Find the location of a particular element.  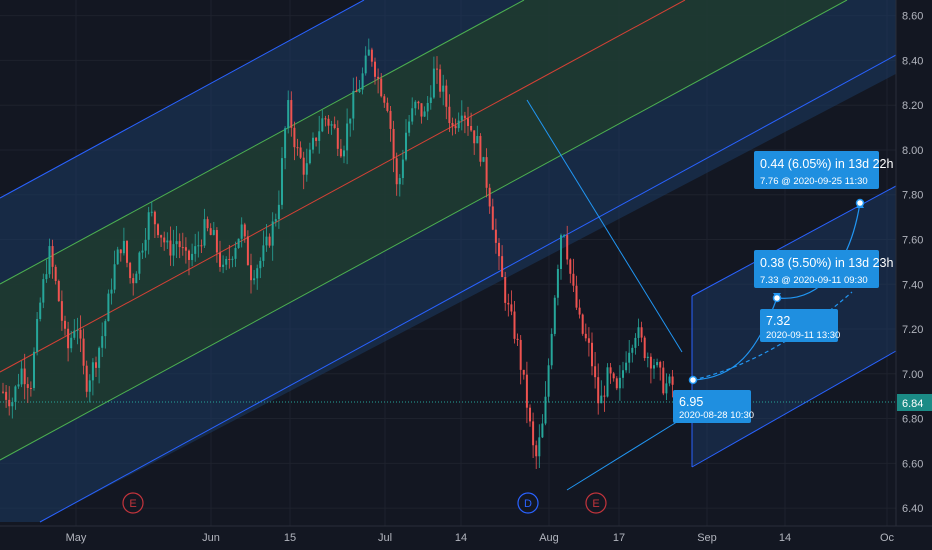

price-tick-label: 8.60 is located at coordinates (912, 17).